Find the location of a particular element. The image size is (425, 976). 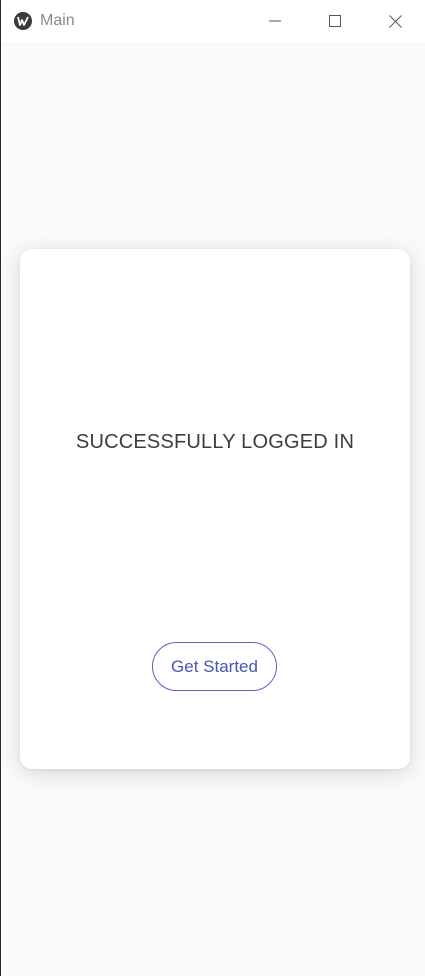

minimize-icon is located at coordinates (275, 21).